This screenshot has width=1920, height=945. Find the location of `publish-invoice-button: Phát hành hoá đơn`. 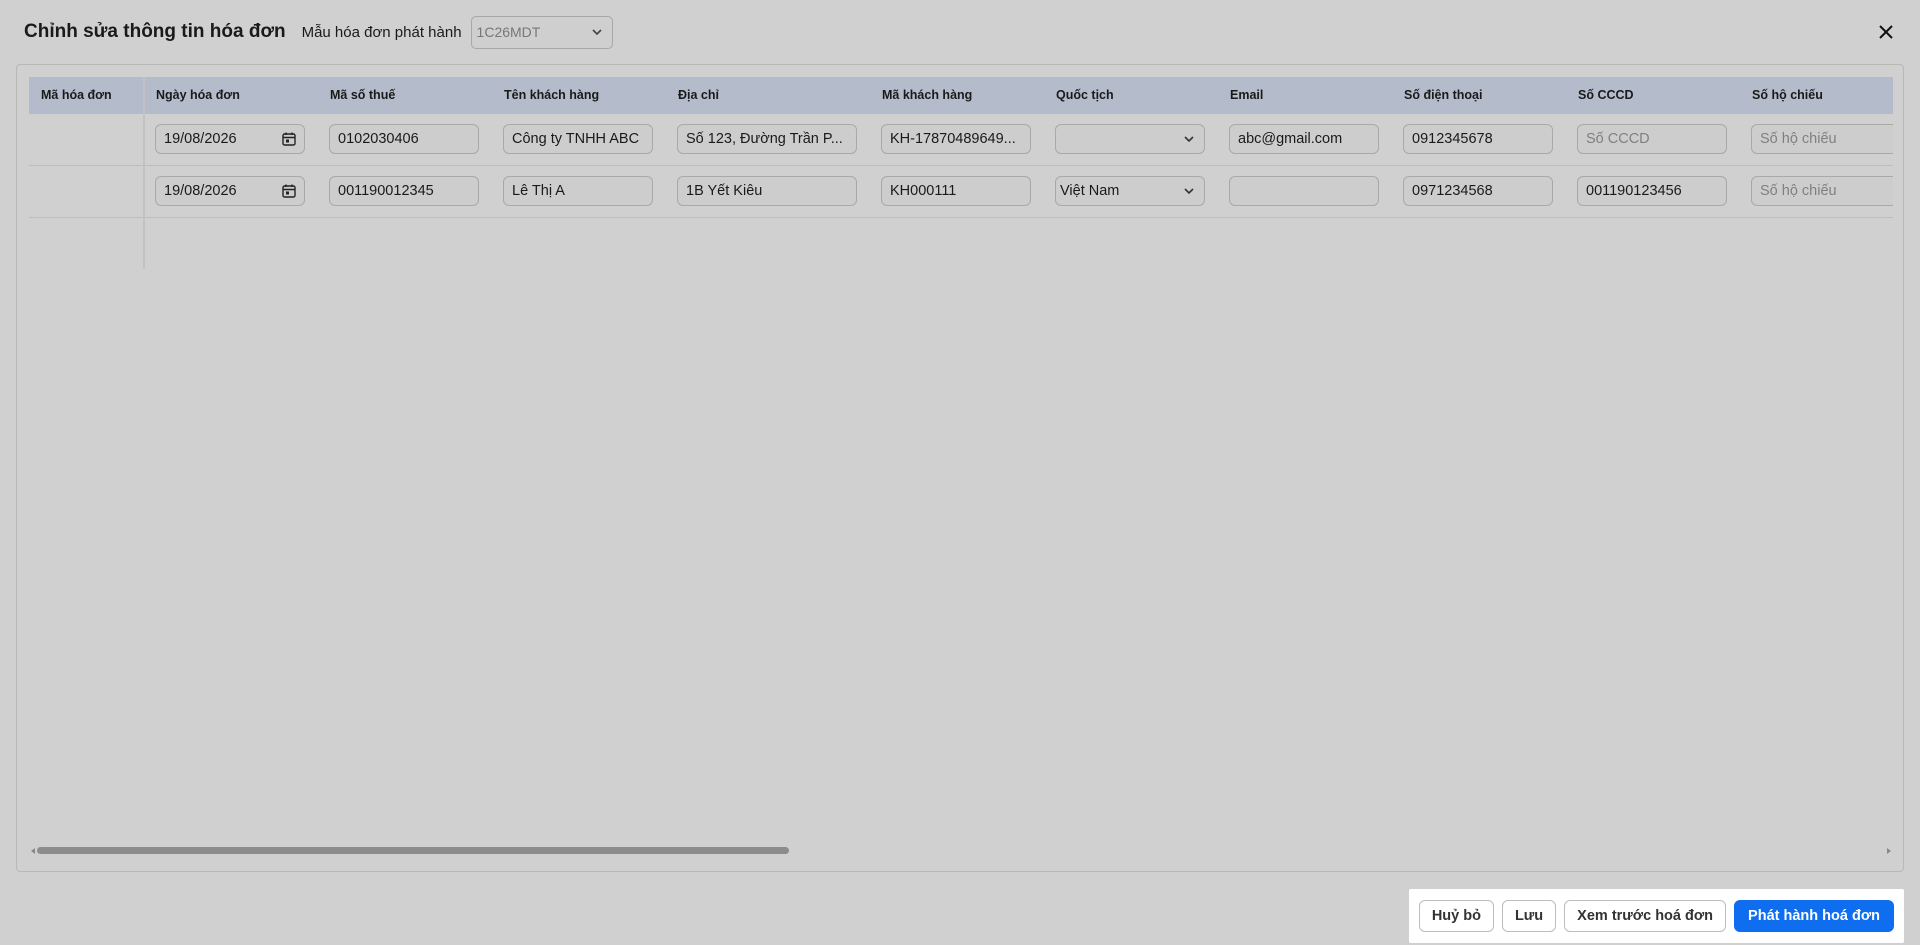

publish-invoice-button: Phát hành hoá đơn is located at coordinates (1814, 916).